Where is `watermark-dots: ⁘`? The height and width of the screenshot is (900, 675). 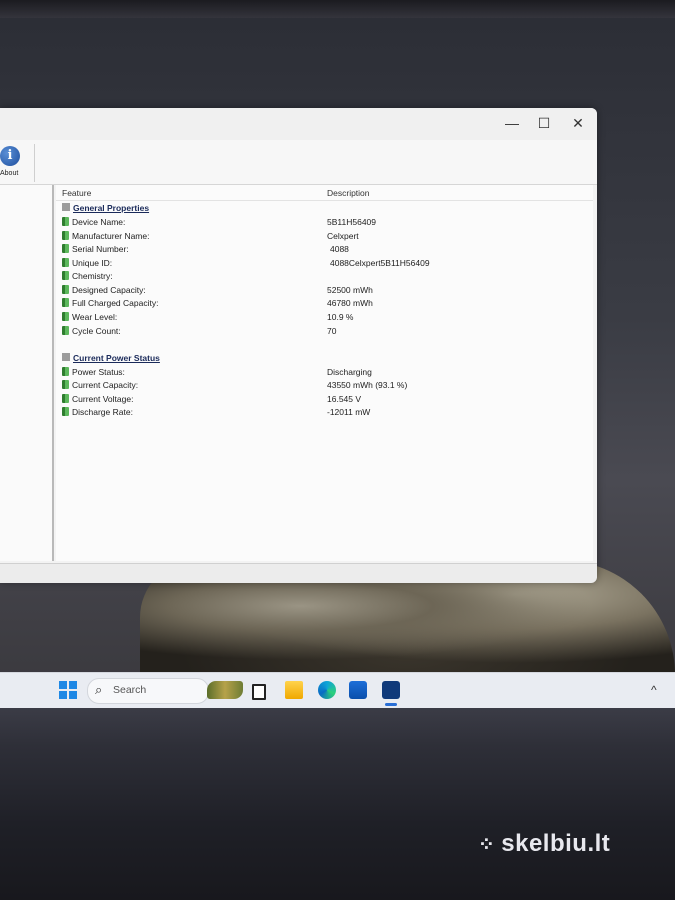 watermark-dots: ⁘ is located at coordinates (487, 845).